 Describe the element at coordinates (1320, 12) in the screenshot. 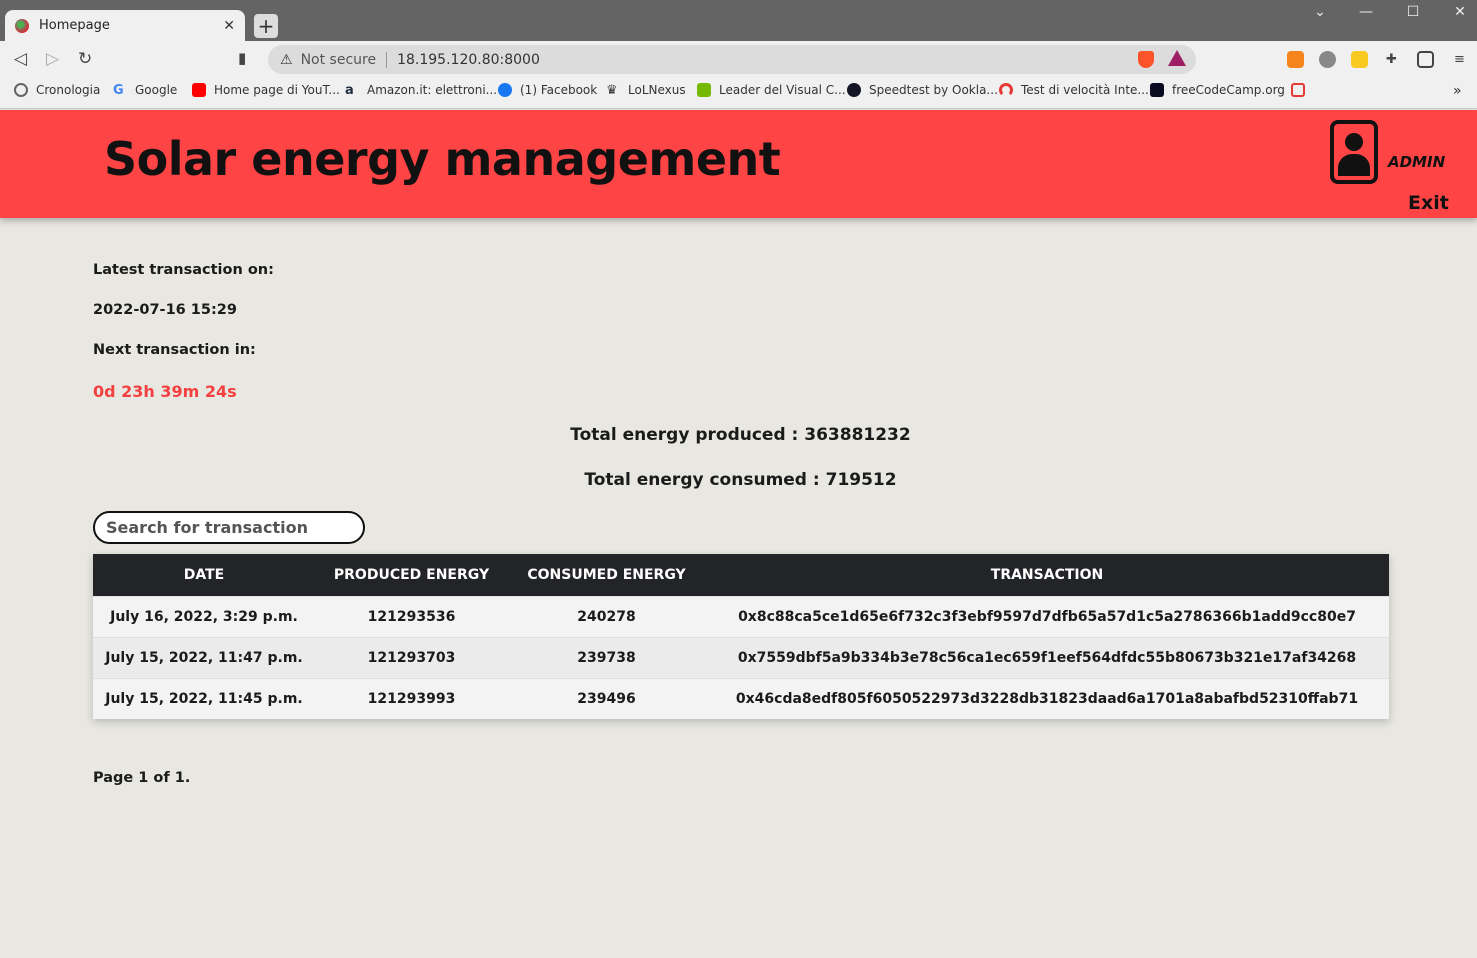

I see `tab-search-icon: ⌄` at that location.